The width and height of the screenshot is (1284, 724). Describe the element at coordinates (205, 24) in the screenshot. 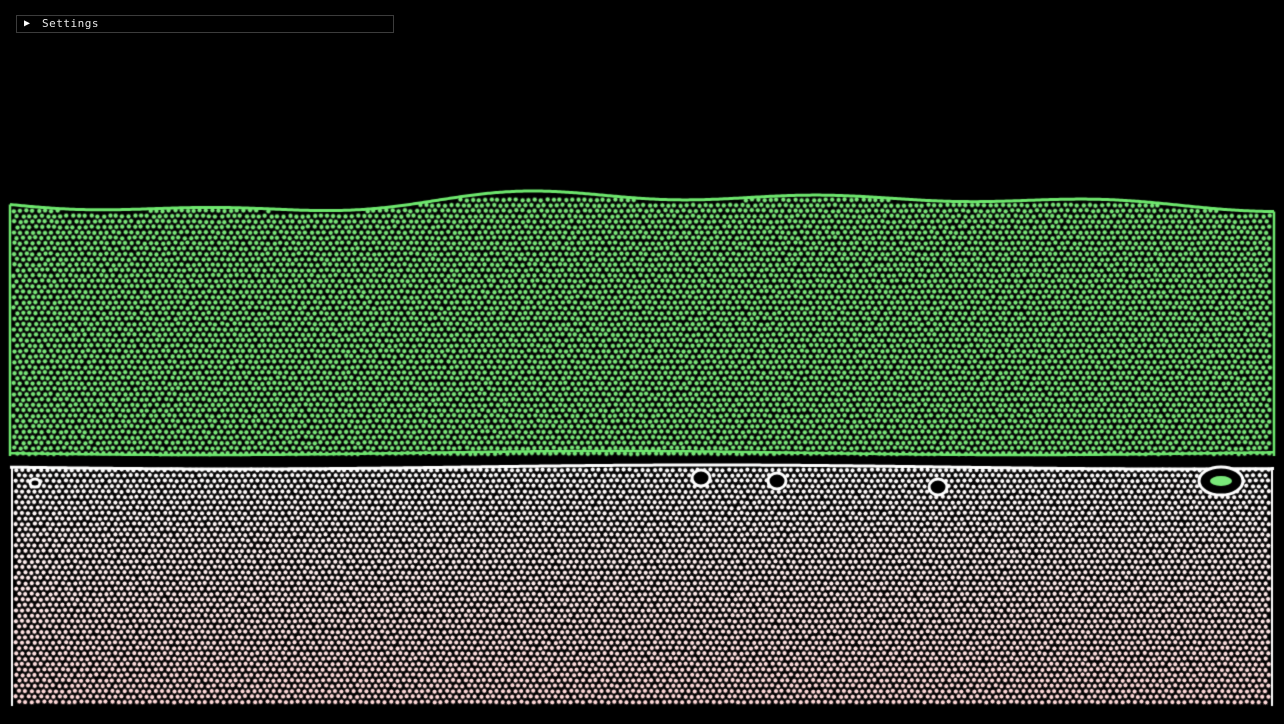

I see `settings-panel-header: ▶ Settings` at that location.